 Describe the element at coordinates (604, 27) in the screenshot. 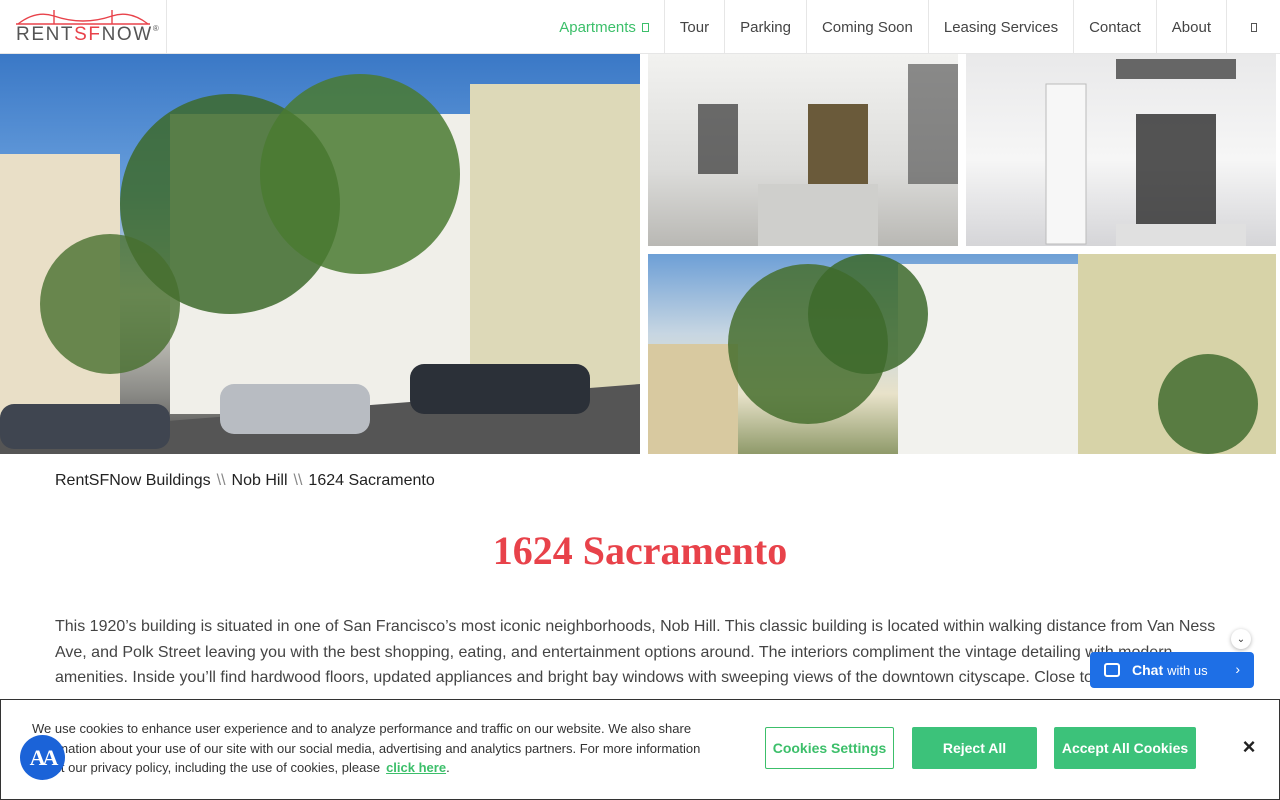

I see `nav-apartments: Apartments` at that location.